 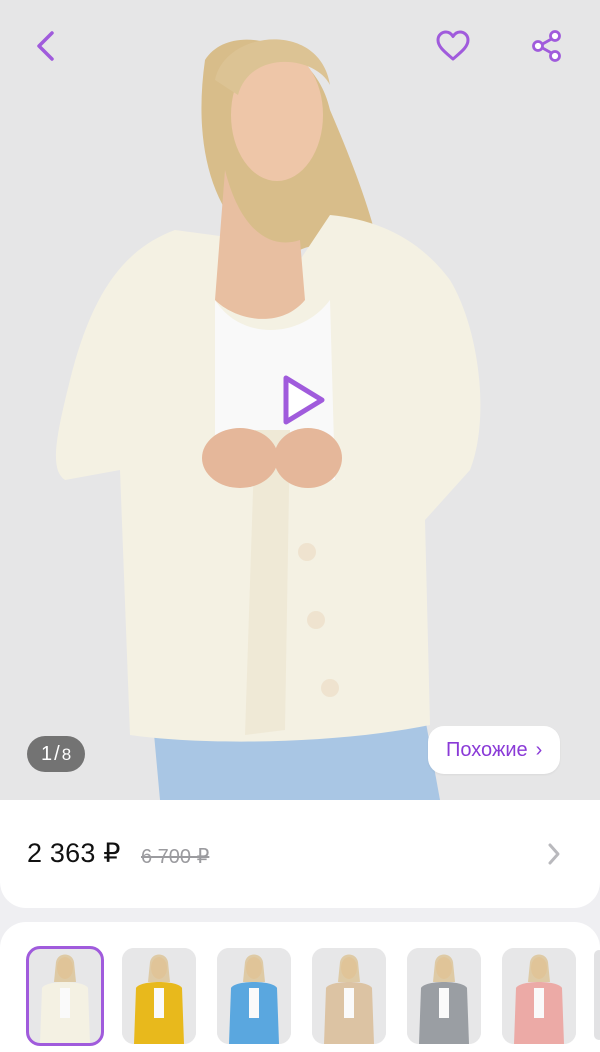 What do you see at coordinates (74, 853) in the screenshot?
I see `current-price: 2 363 ₽` at bounding box center [74, 853].